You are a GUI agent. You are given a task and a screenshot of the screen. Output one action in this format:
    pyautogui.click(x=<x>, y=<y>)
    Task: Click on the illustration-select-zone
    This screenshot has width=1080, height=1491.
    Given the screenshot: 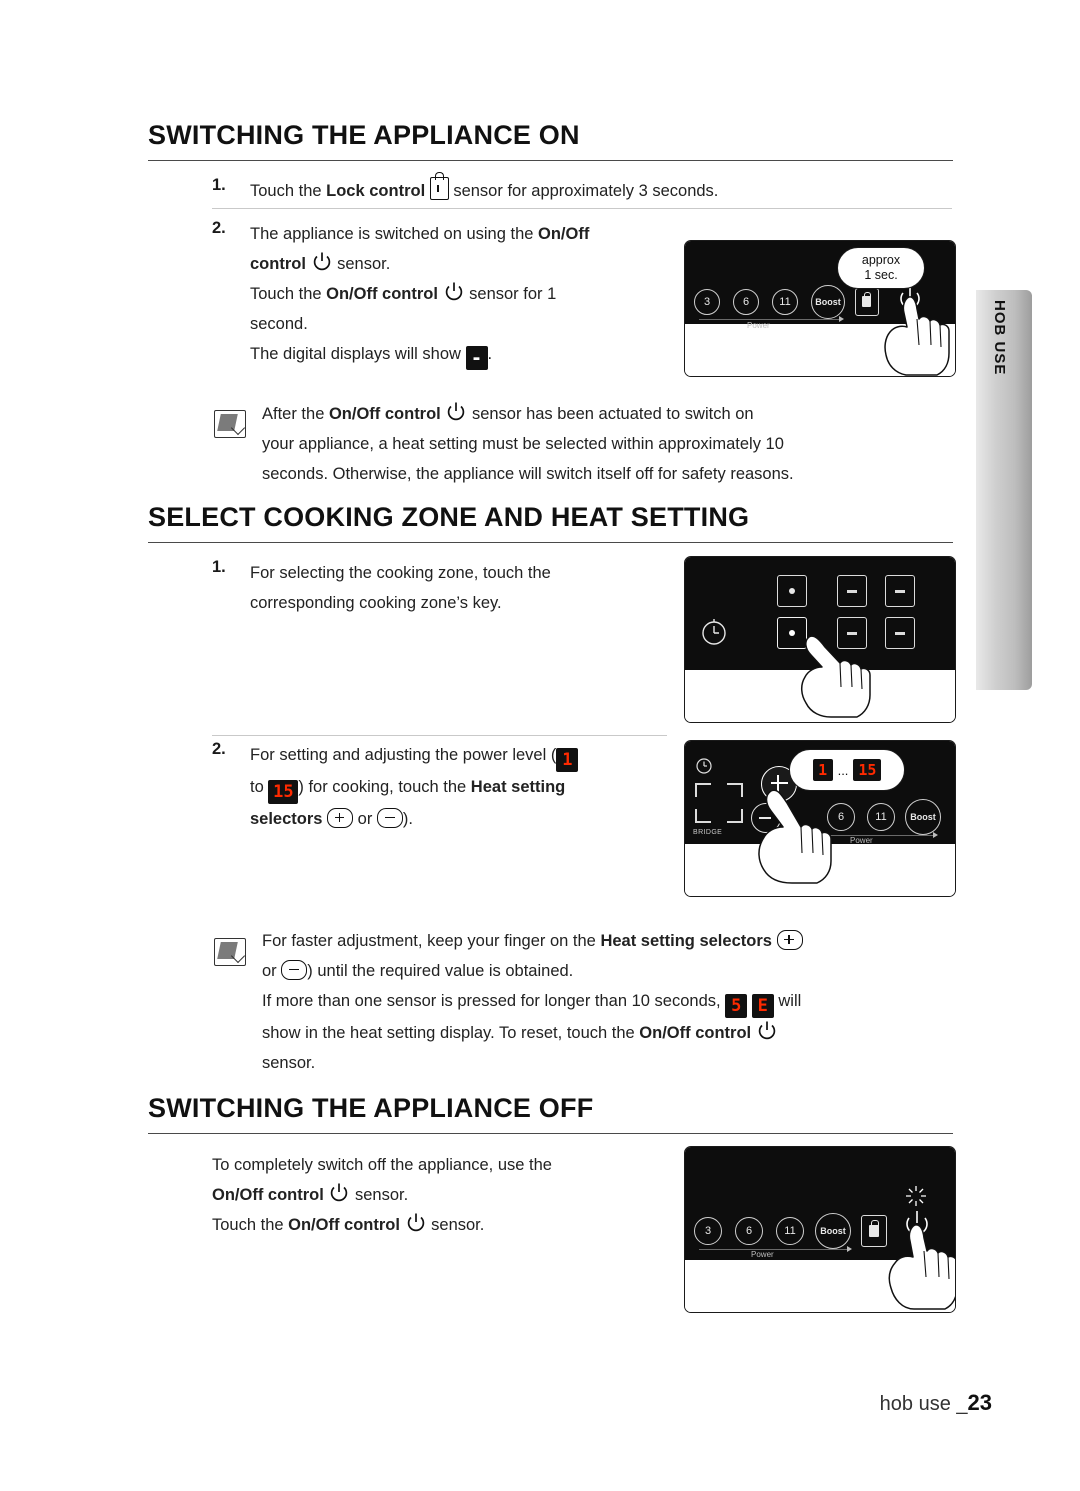 What is the action you would take?
    pyautogui.click(x=820, y=639)
    